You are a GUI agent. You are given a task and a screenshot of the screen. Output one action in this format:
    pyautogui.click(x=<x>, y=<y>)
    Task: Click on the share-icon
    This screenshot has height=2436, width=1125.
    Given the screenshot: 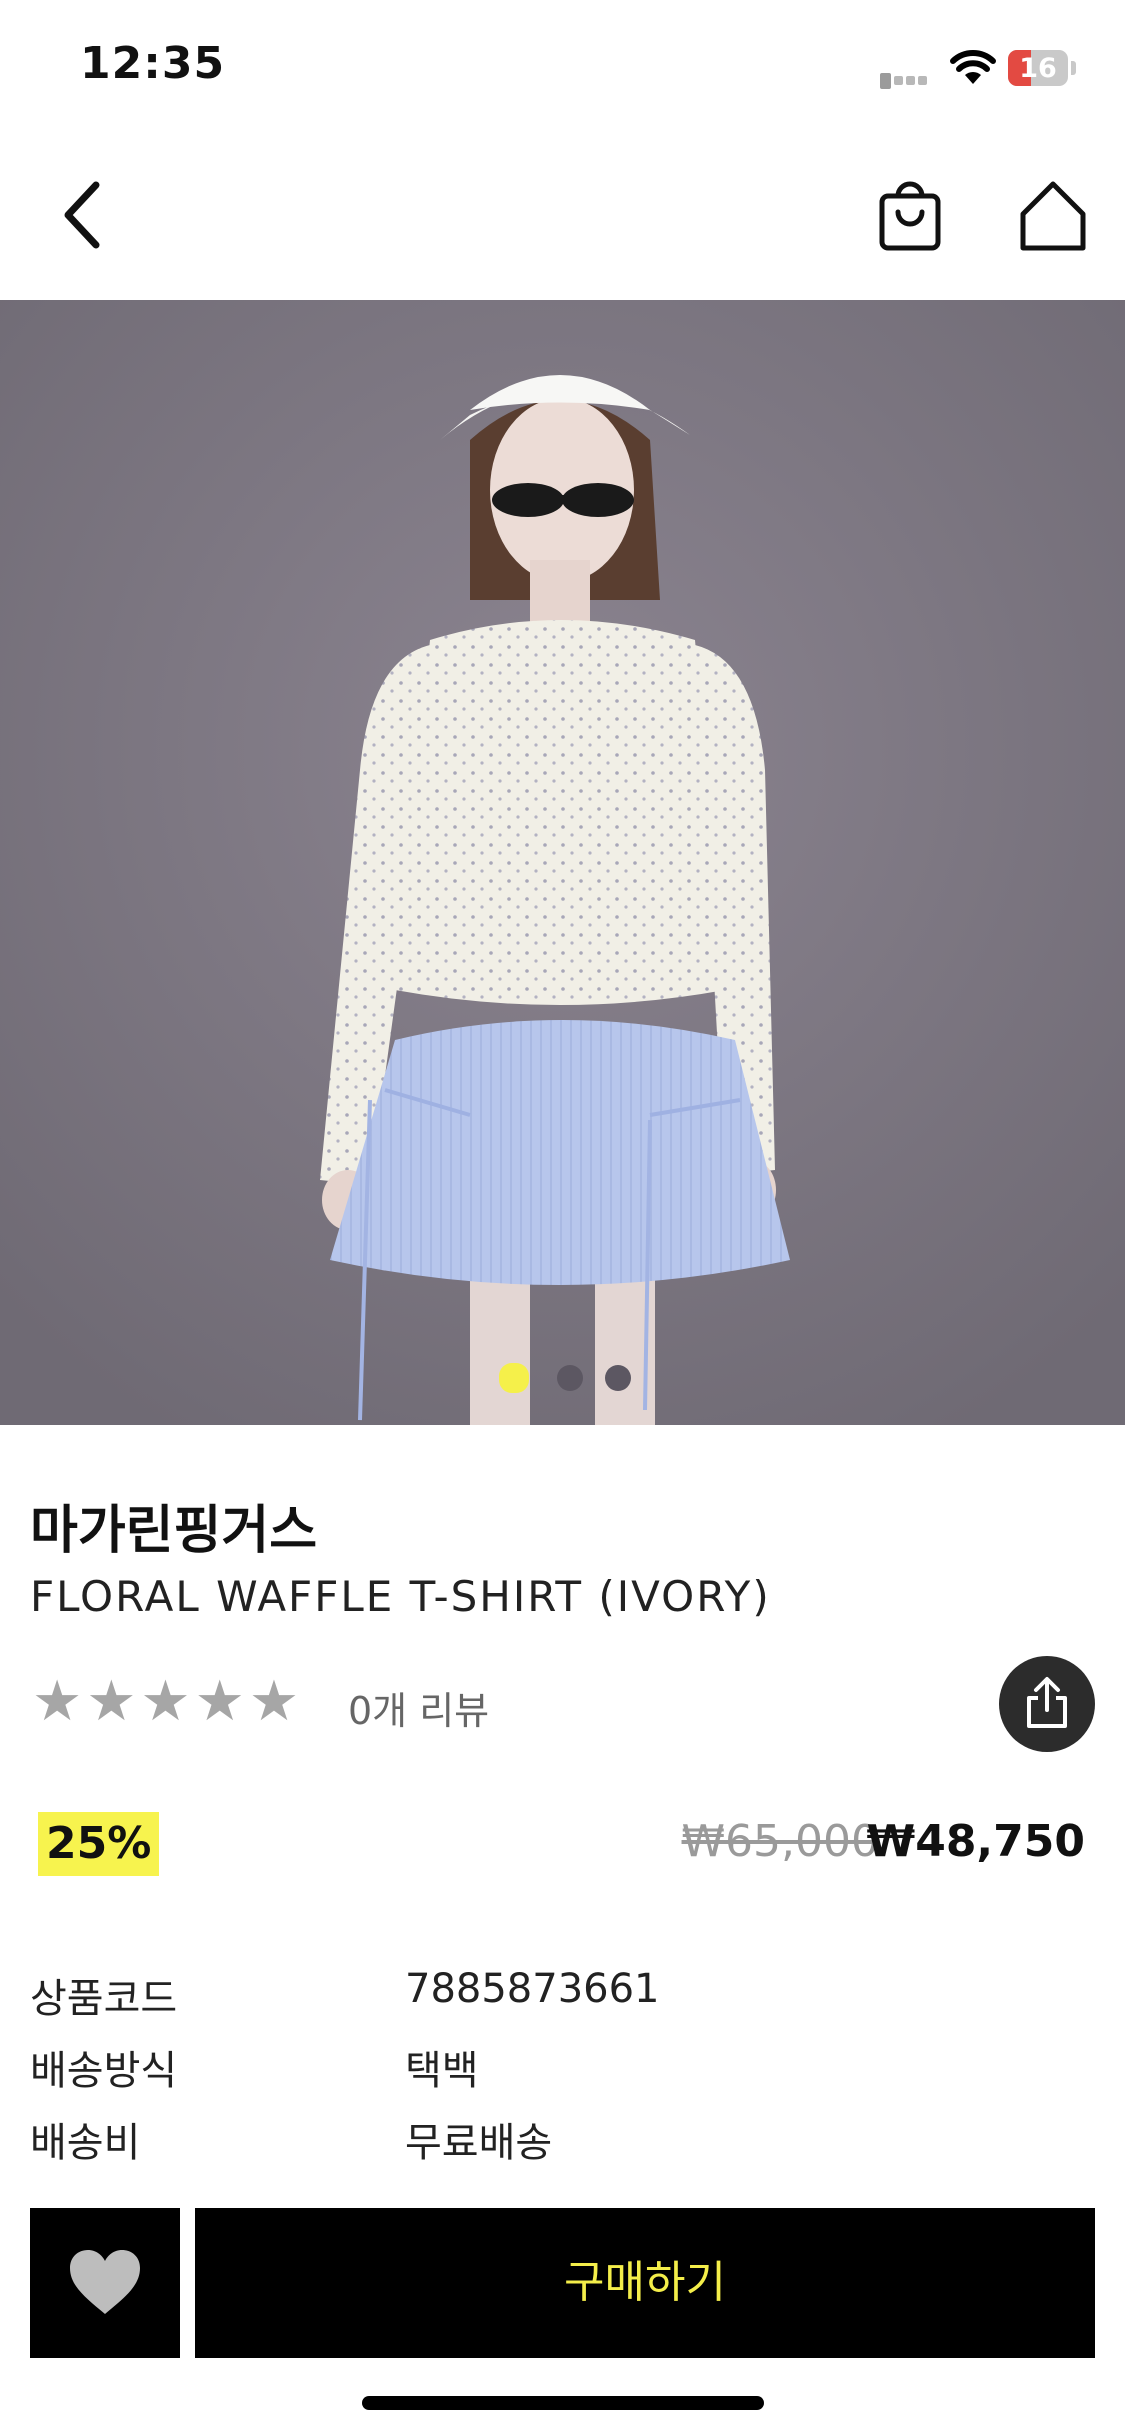 What is the action you would take?
    pyautogui.click(x=1047, y=1702)
    